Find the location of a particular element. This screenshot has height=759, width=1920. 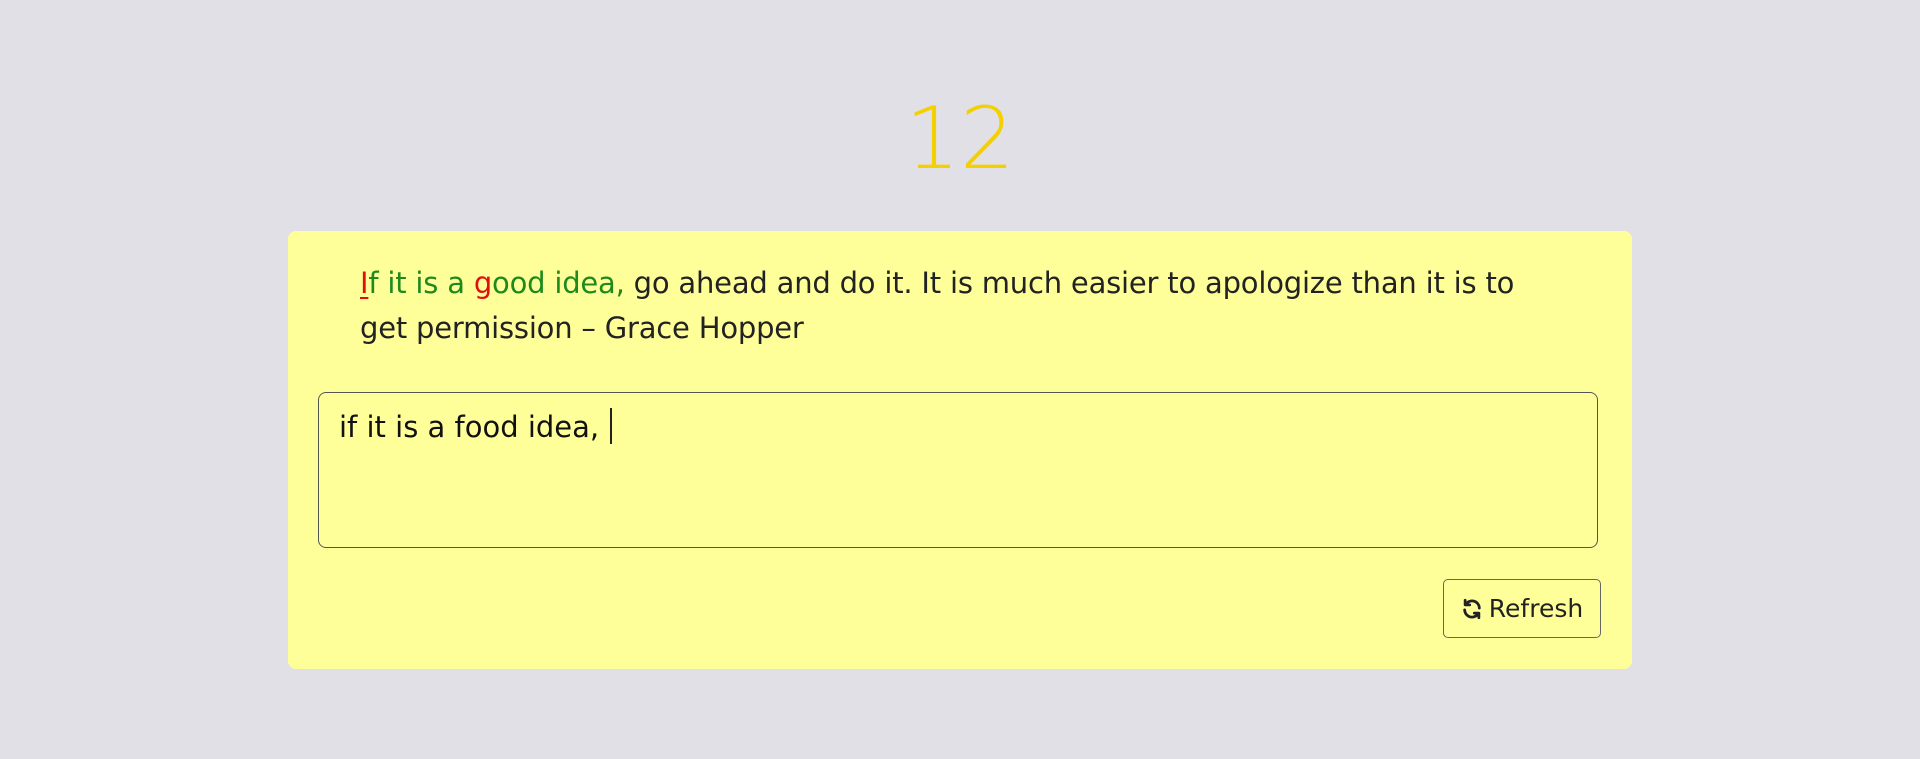

typed-text: if it is a food idea, is located at coordinates (474, 427).